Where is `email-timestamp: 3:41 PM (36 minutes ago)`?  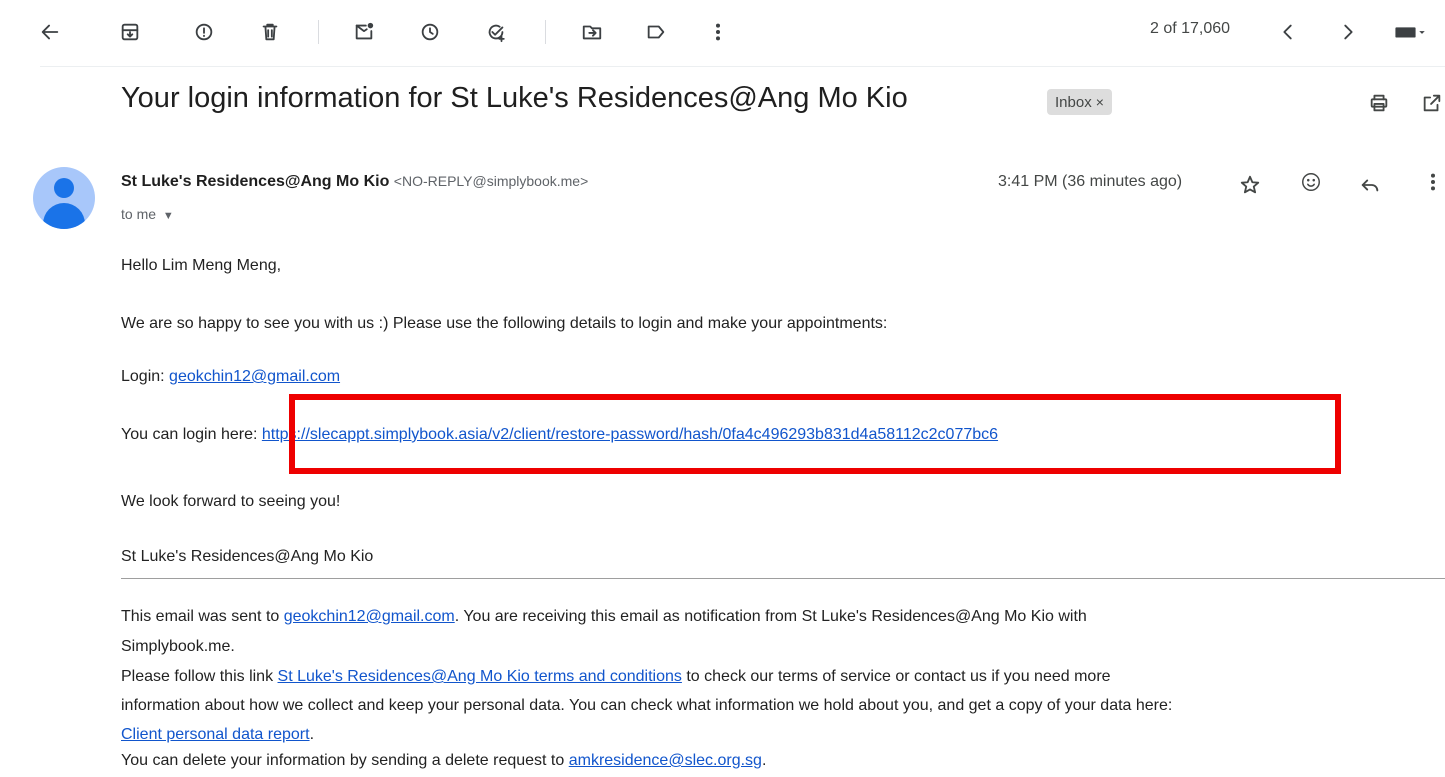
email-timestamp: 3:41 PM (36 minutes ago) is located at coordinates (1090, 181).